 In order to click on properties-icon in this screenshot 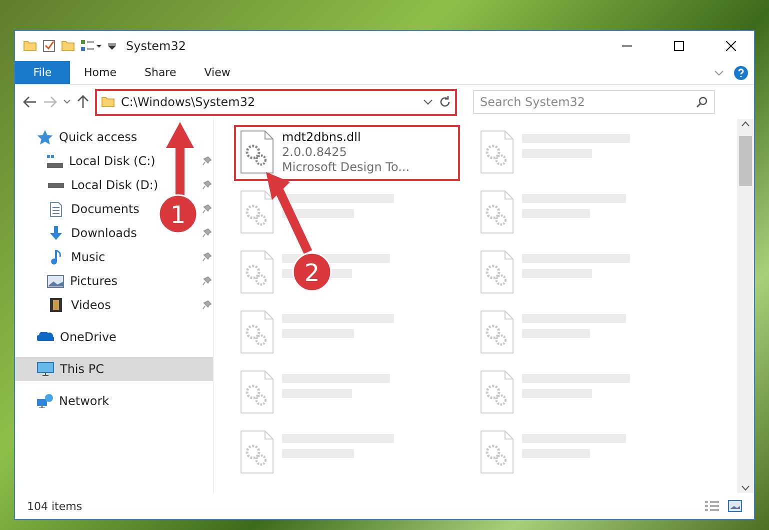, I will do `click(49, 46)`.